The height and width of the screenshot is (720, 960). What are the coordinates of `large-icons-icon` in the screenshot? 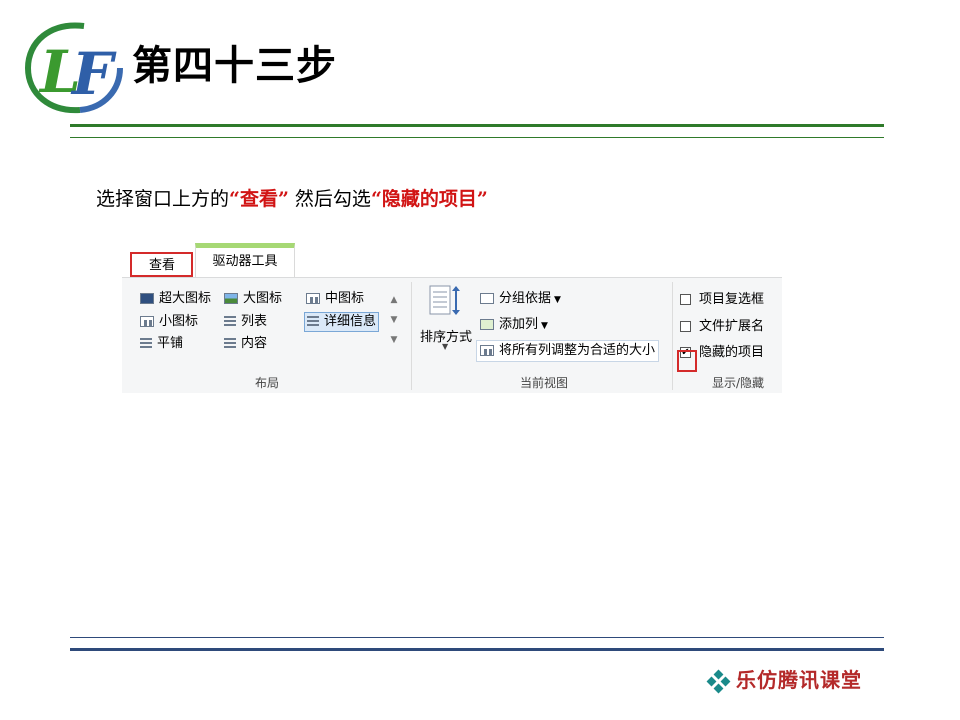 It's located at (231, 298).